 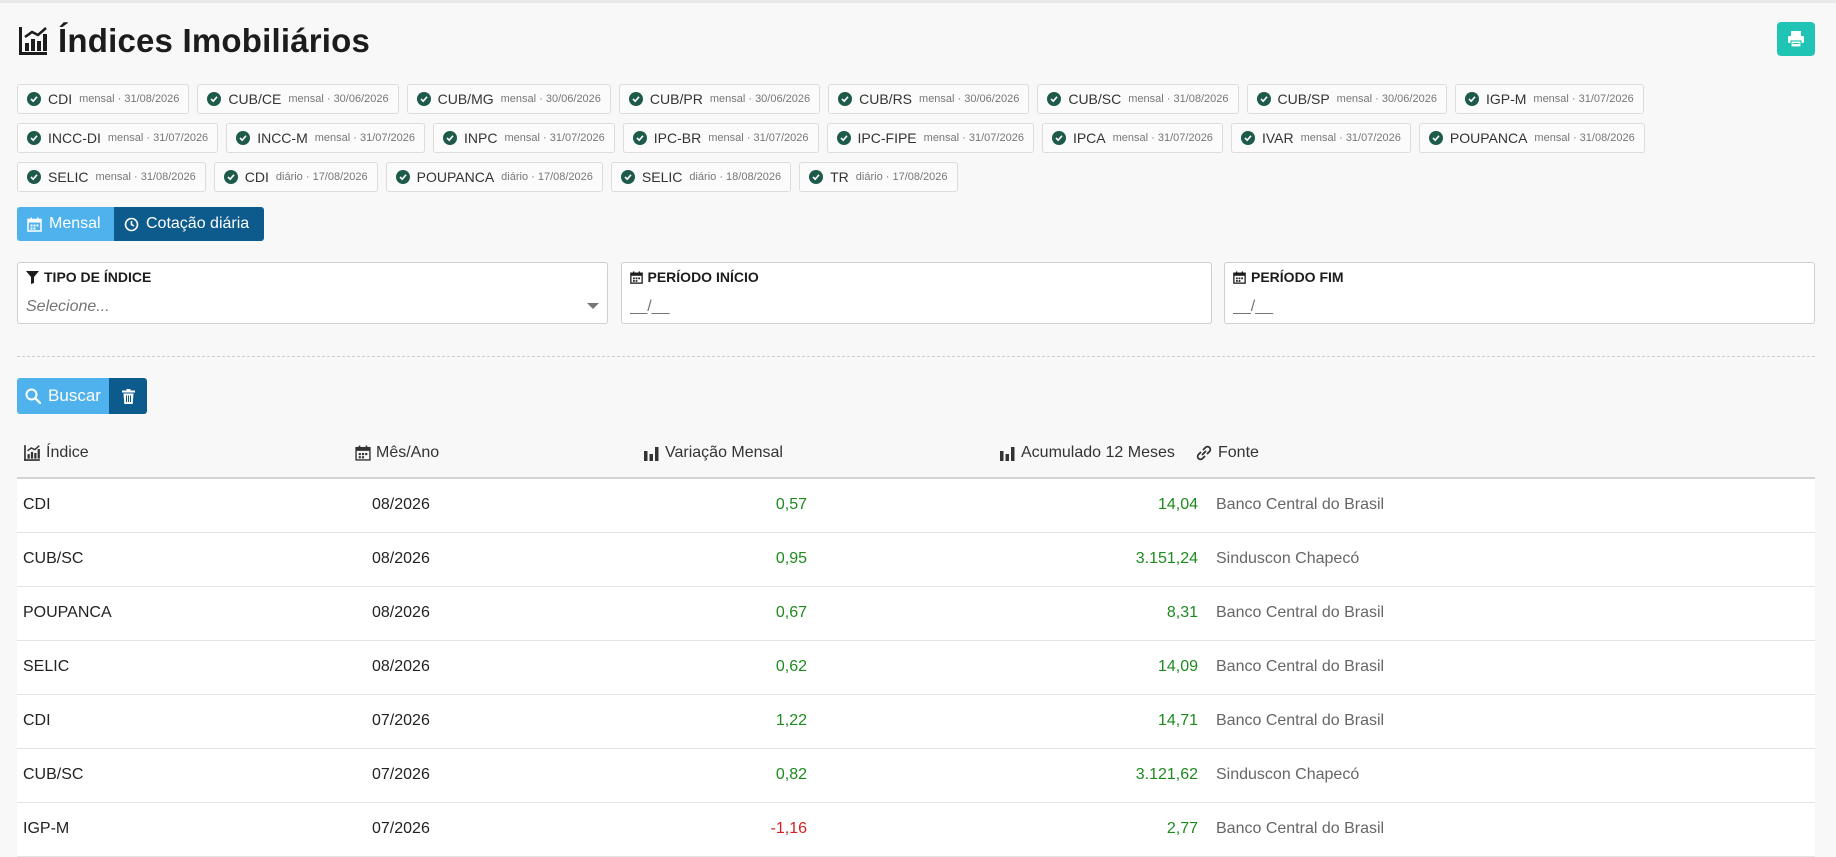 What do you see at coordinates (189, 224) in the screenshot?
I see `tab-cotacao-diaria: Cotação diária` at bounding box center [189, 224].